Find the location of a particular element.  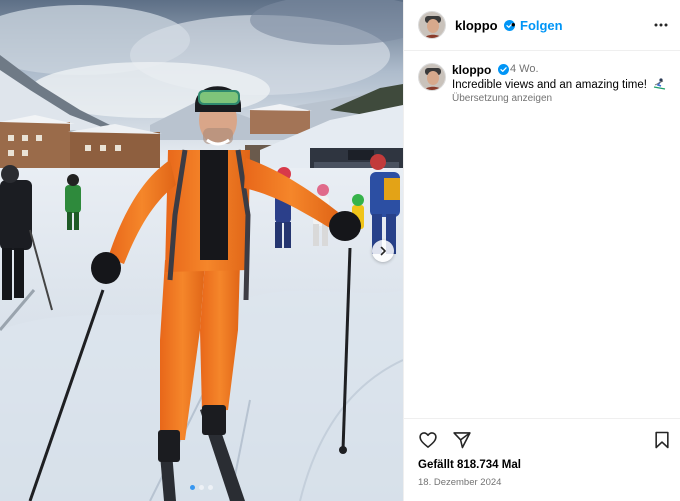

more-options-icon is located at coordinates (661, 25).